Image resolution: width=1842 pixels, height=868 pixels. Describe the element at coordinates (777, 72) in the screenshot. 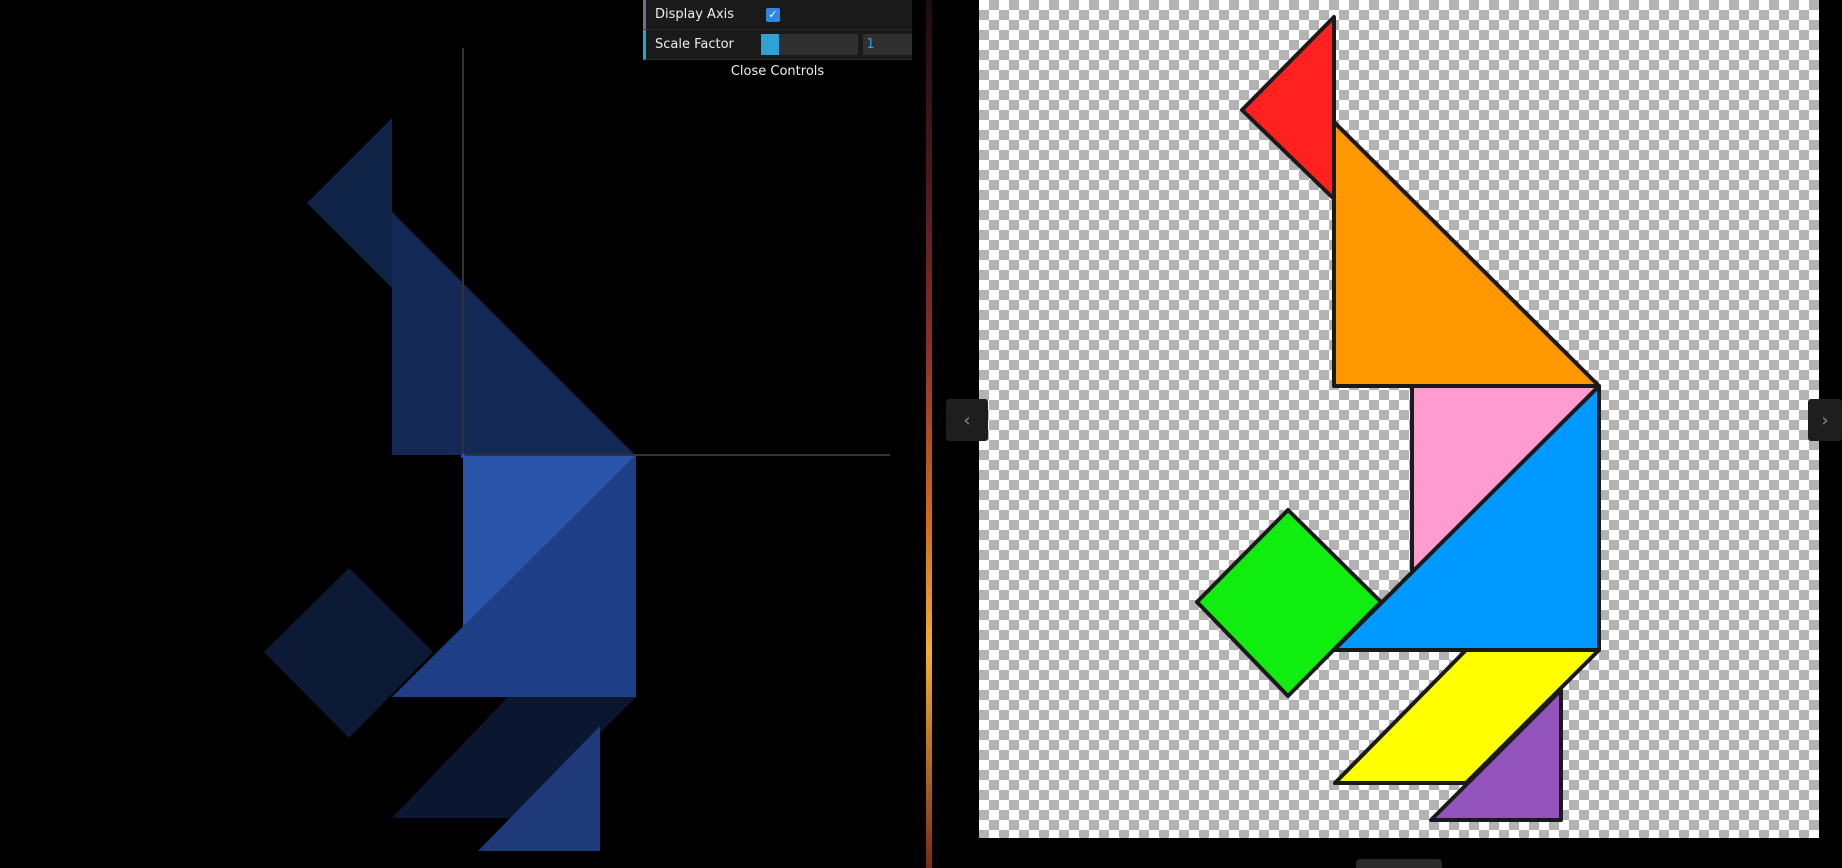

I see `close-controls-button: Close Controls` at that location.